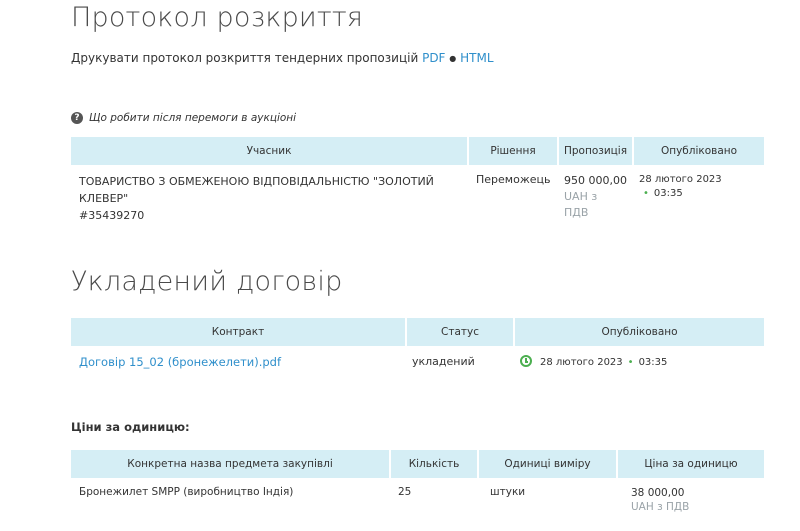 The height and width of the screenshot is (531, 800). I want to click on unit-prices-label: Ціни за одиницю:, so click(130, 427).